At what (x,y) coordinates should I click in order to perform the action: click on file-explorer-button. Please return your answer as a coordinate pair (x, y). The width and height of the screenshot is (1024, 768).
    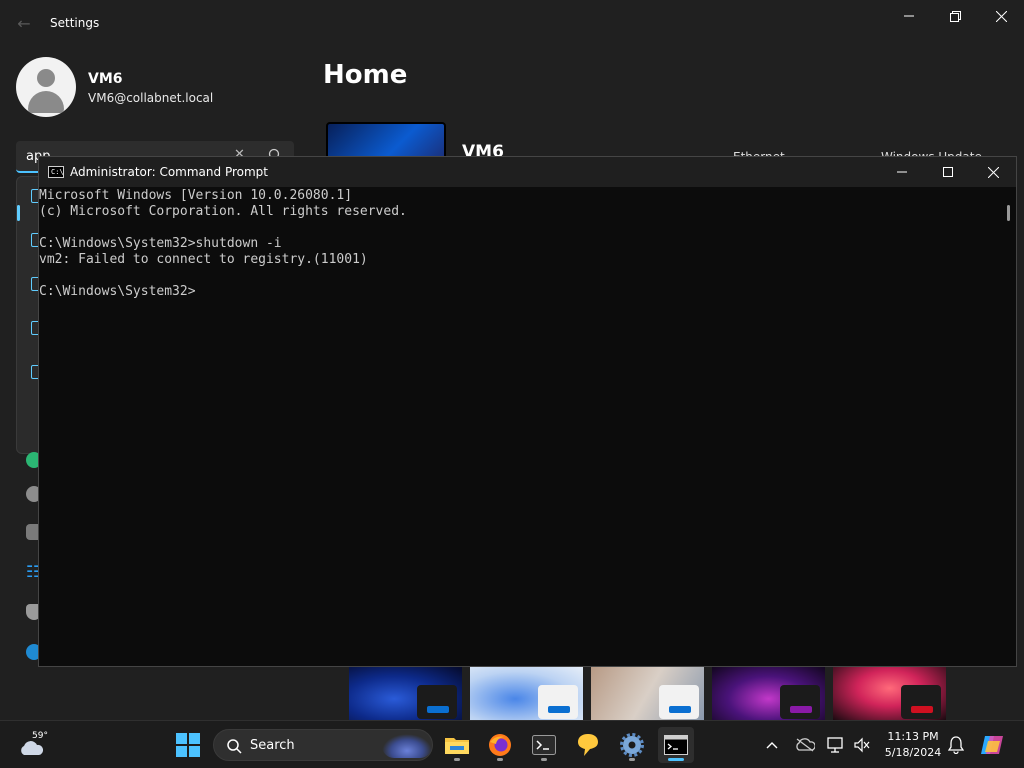
    Looking at the image, I should click on (457, 745).